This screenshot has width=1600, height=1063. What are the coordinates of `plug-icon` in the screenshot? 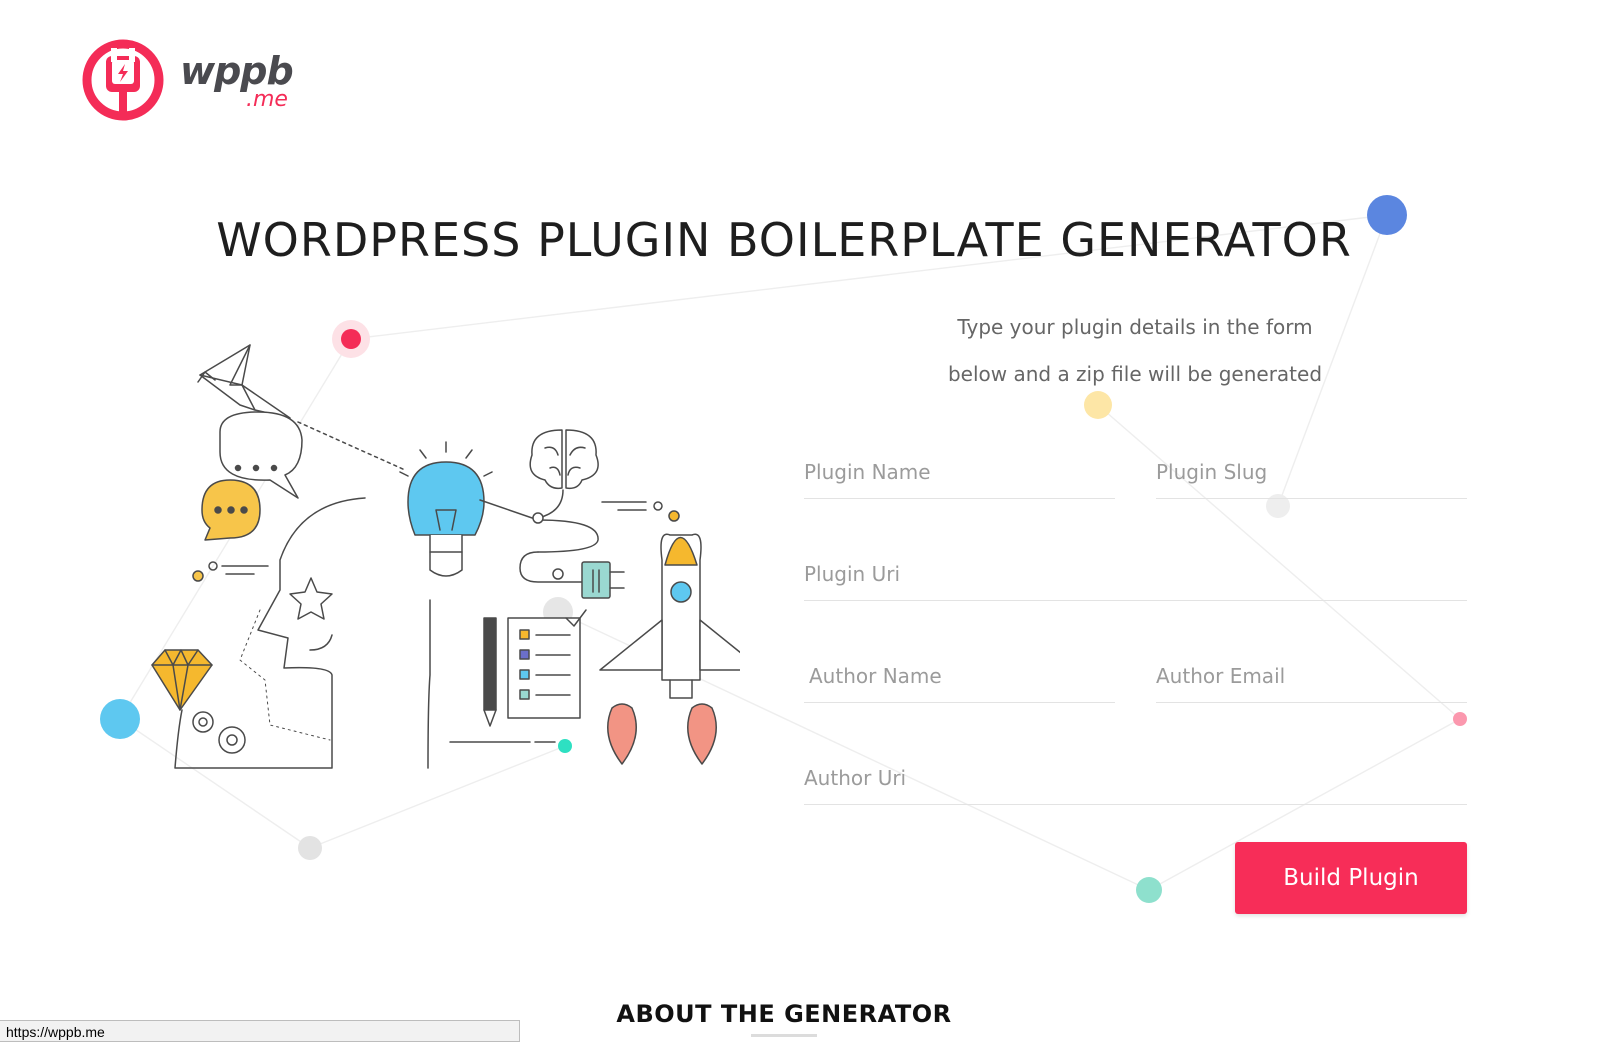 It's located at (603, 580).